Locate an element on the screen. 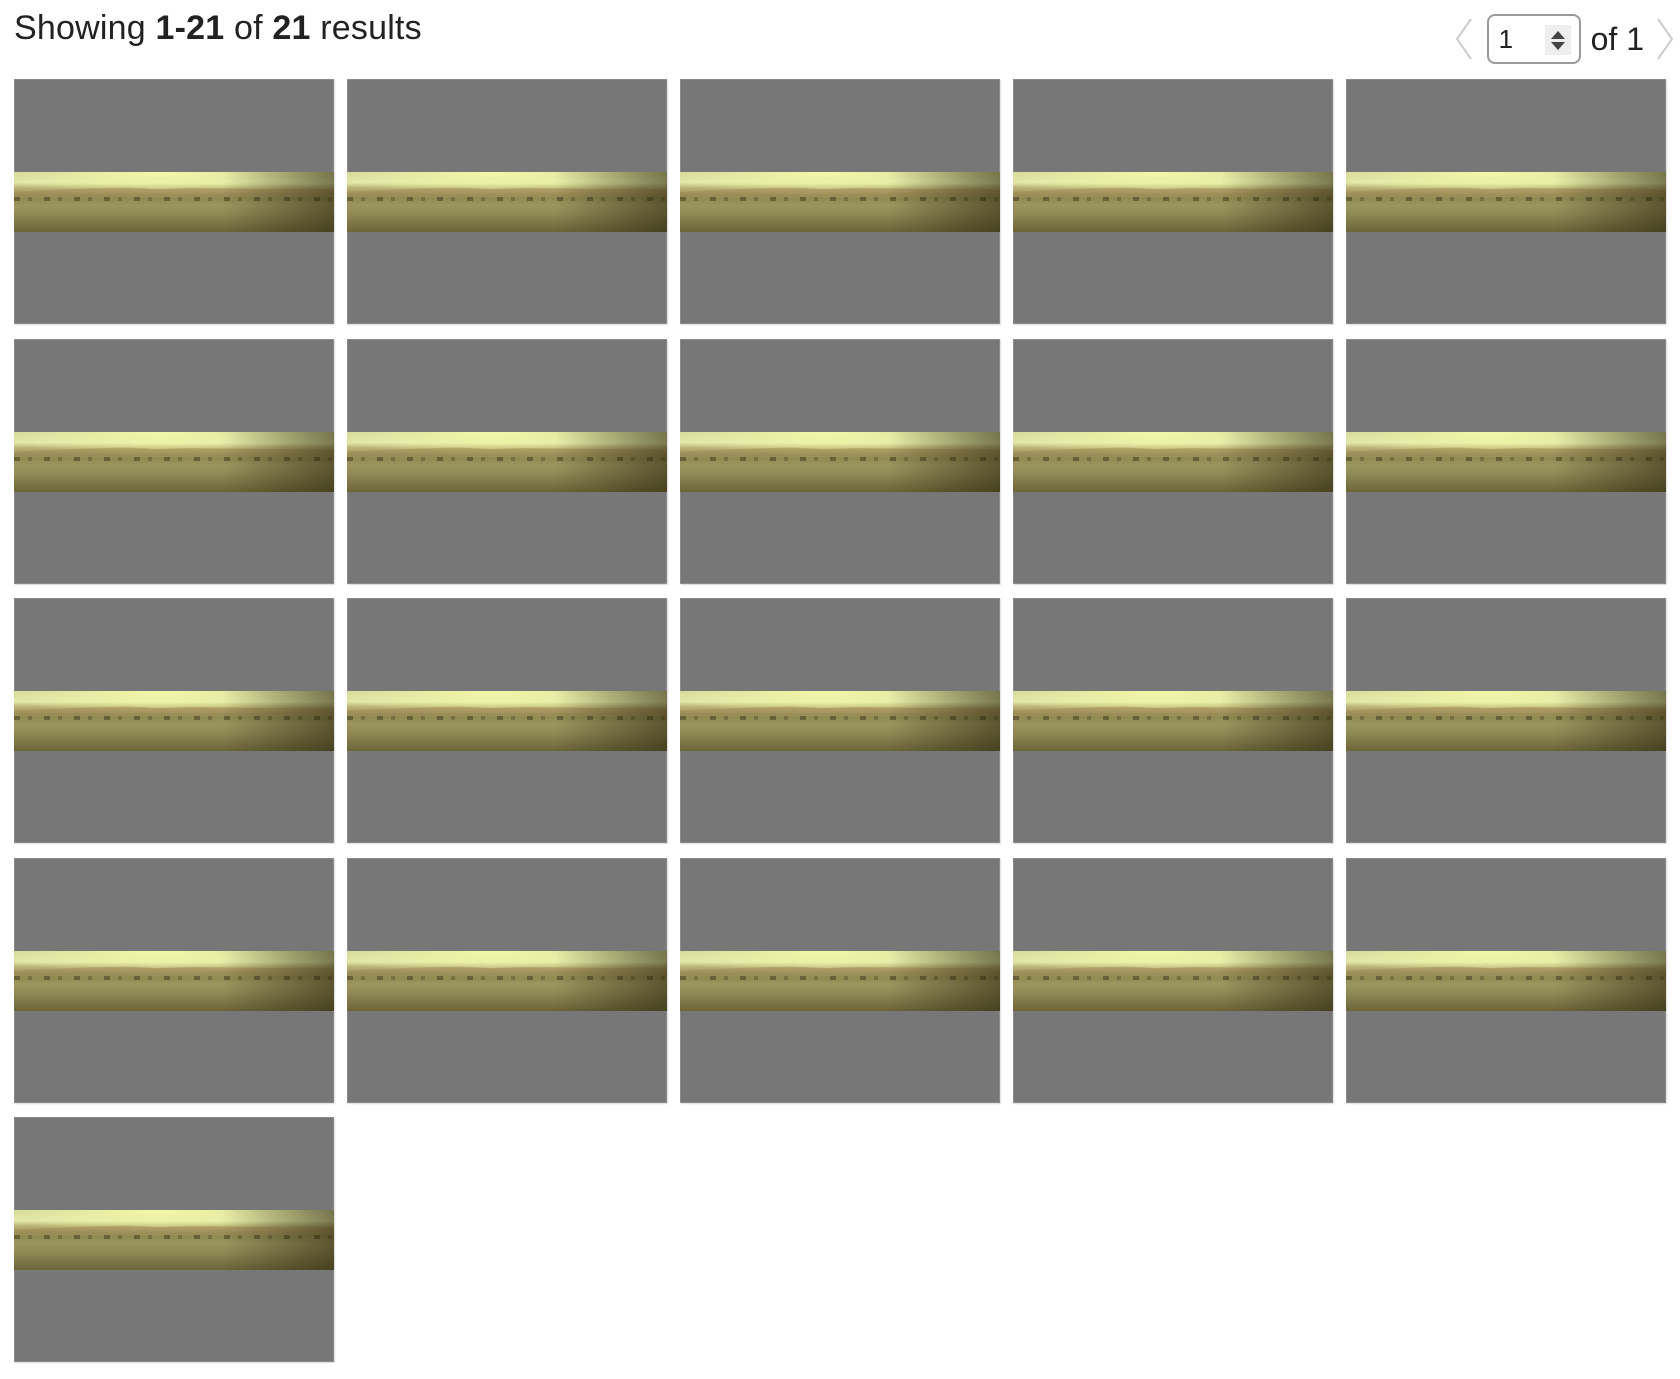  next-page-button is located at coordinates (1665, 39).